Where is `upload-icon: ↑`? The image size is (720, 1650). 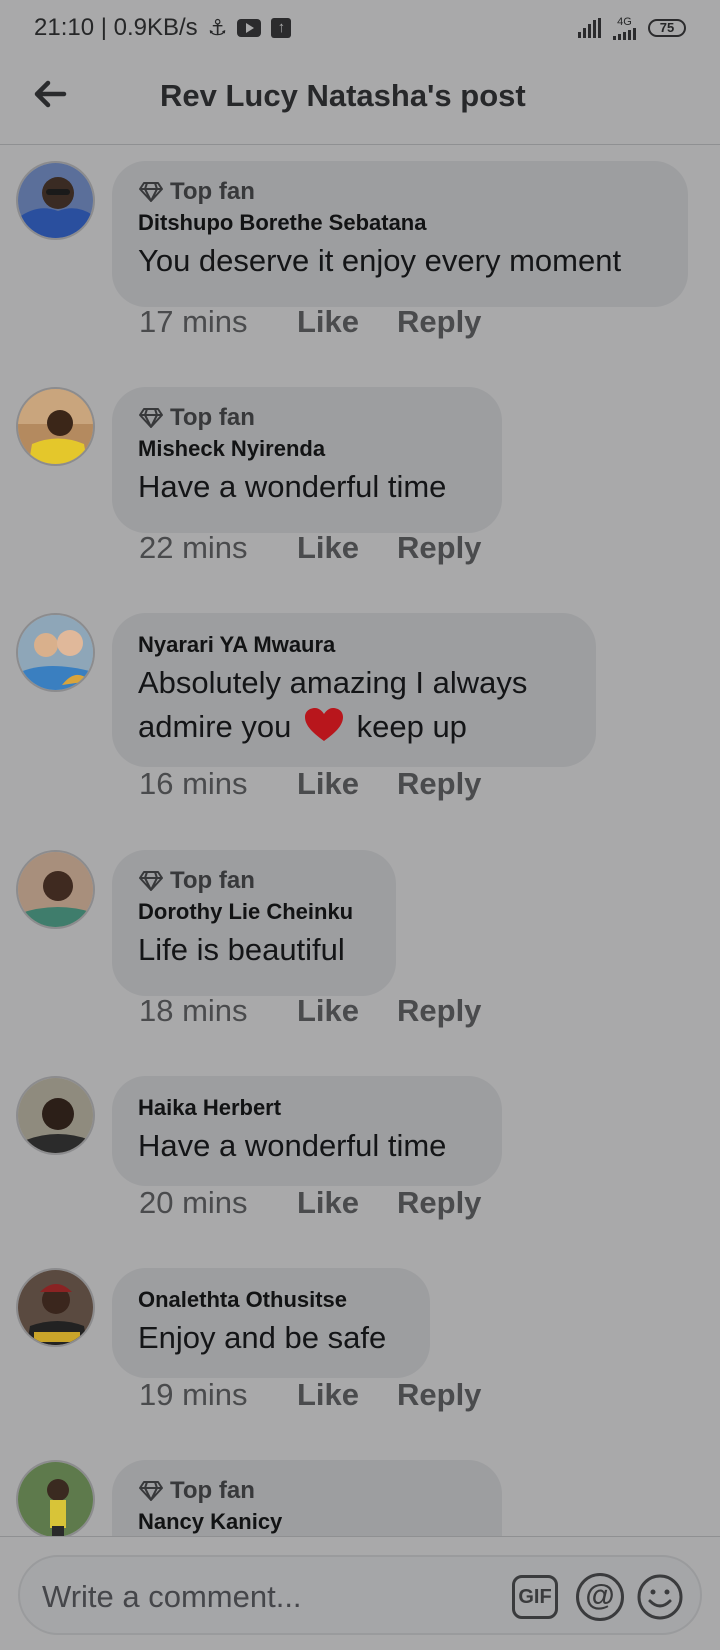
upload-icon: ↑ is located at coordinates (281, 28).